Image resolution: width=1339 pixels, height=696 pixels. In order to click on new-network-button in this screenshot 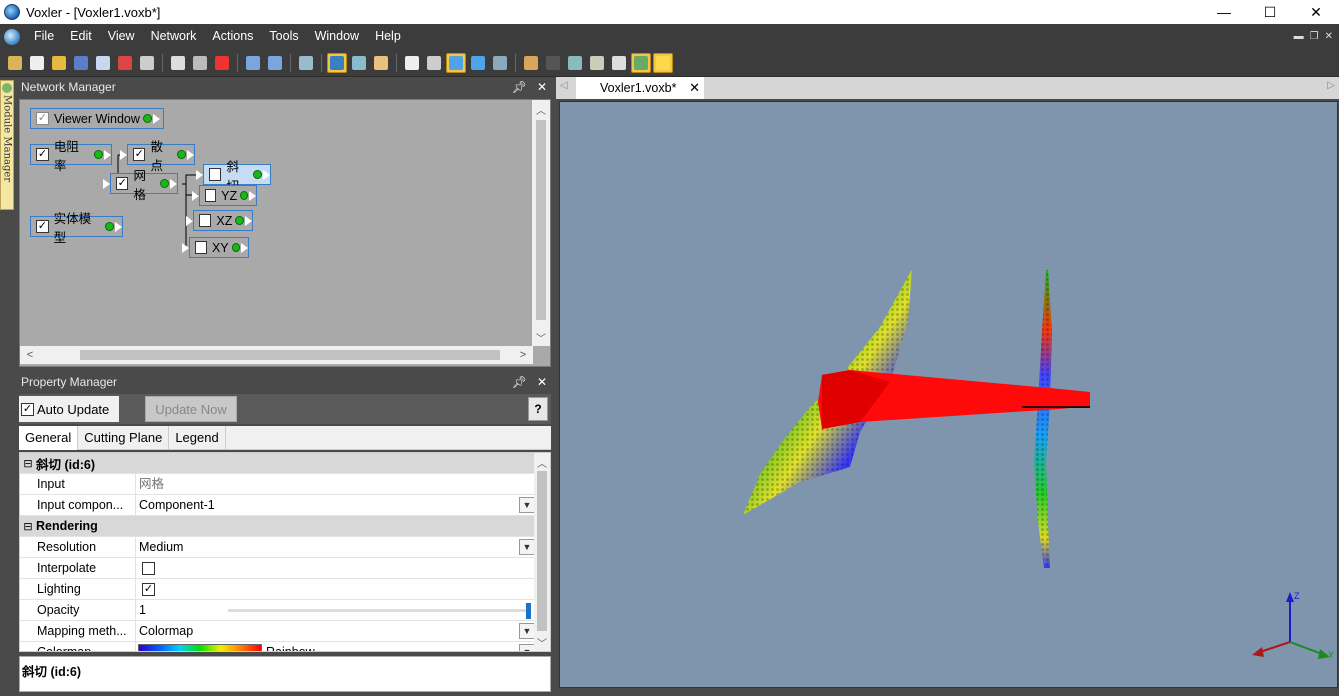, I will do `click(15, 63)`.